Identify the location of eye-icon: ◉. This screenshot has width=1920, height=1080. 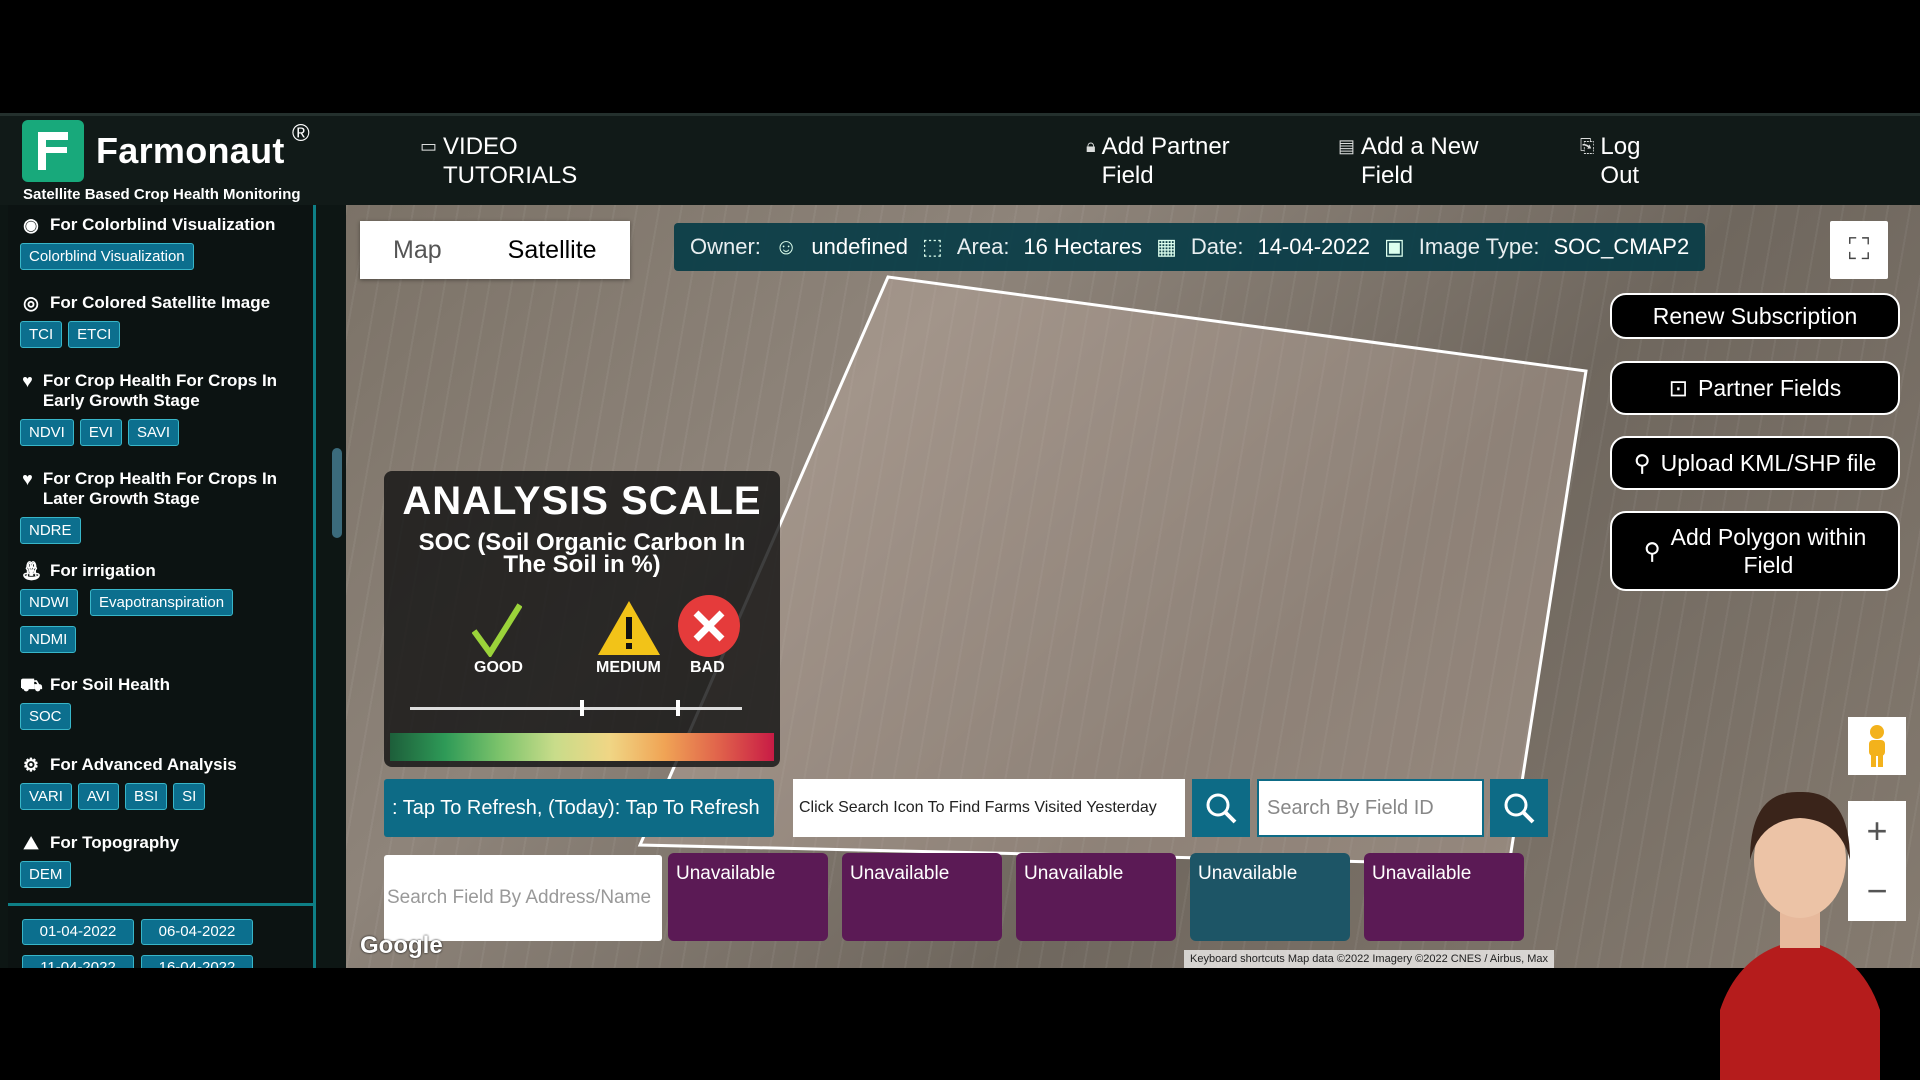
(31, 225).